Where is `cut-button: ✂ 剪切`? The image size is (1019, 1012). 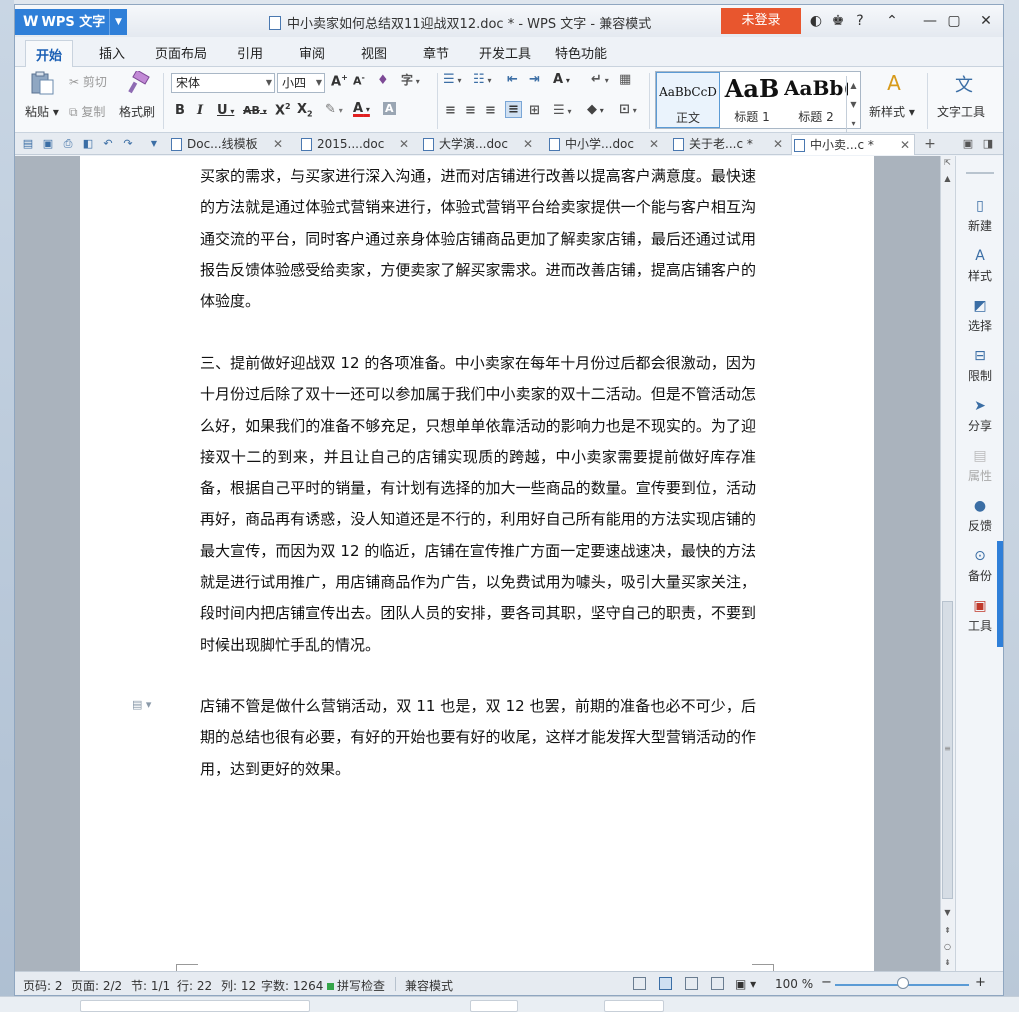
cut-button: ✂ 剪切 is located at coordinates (88, 81).